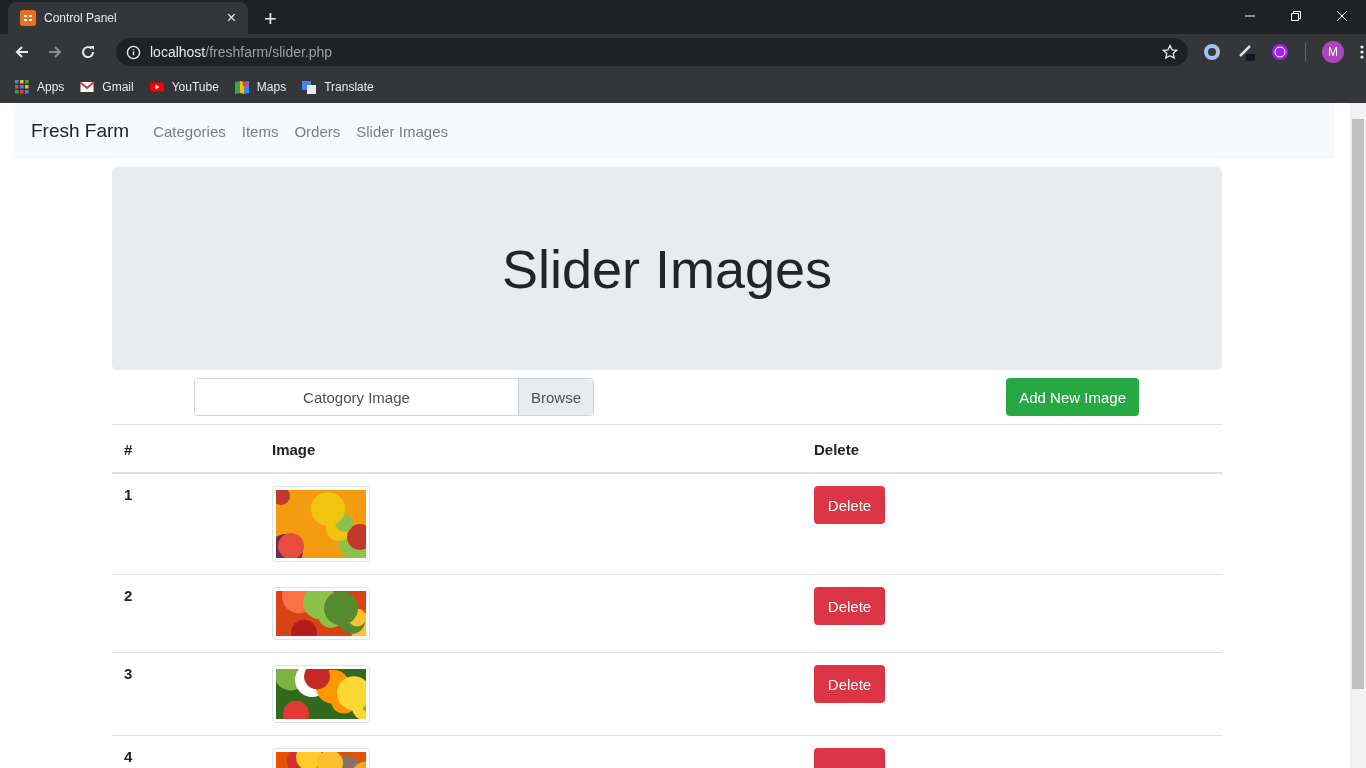 Image resolution: width=1366 pixels, height=768 pixels. Describe the element at coordinates (260, 131) in the screenshot. I see `nav-link: Items` at that location.